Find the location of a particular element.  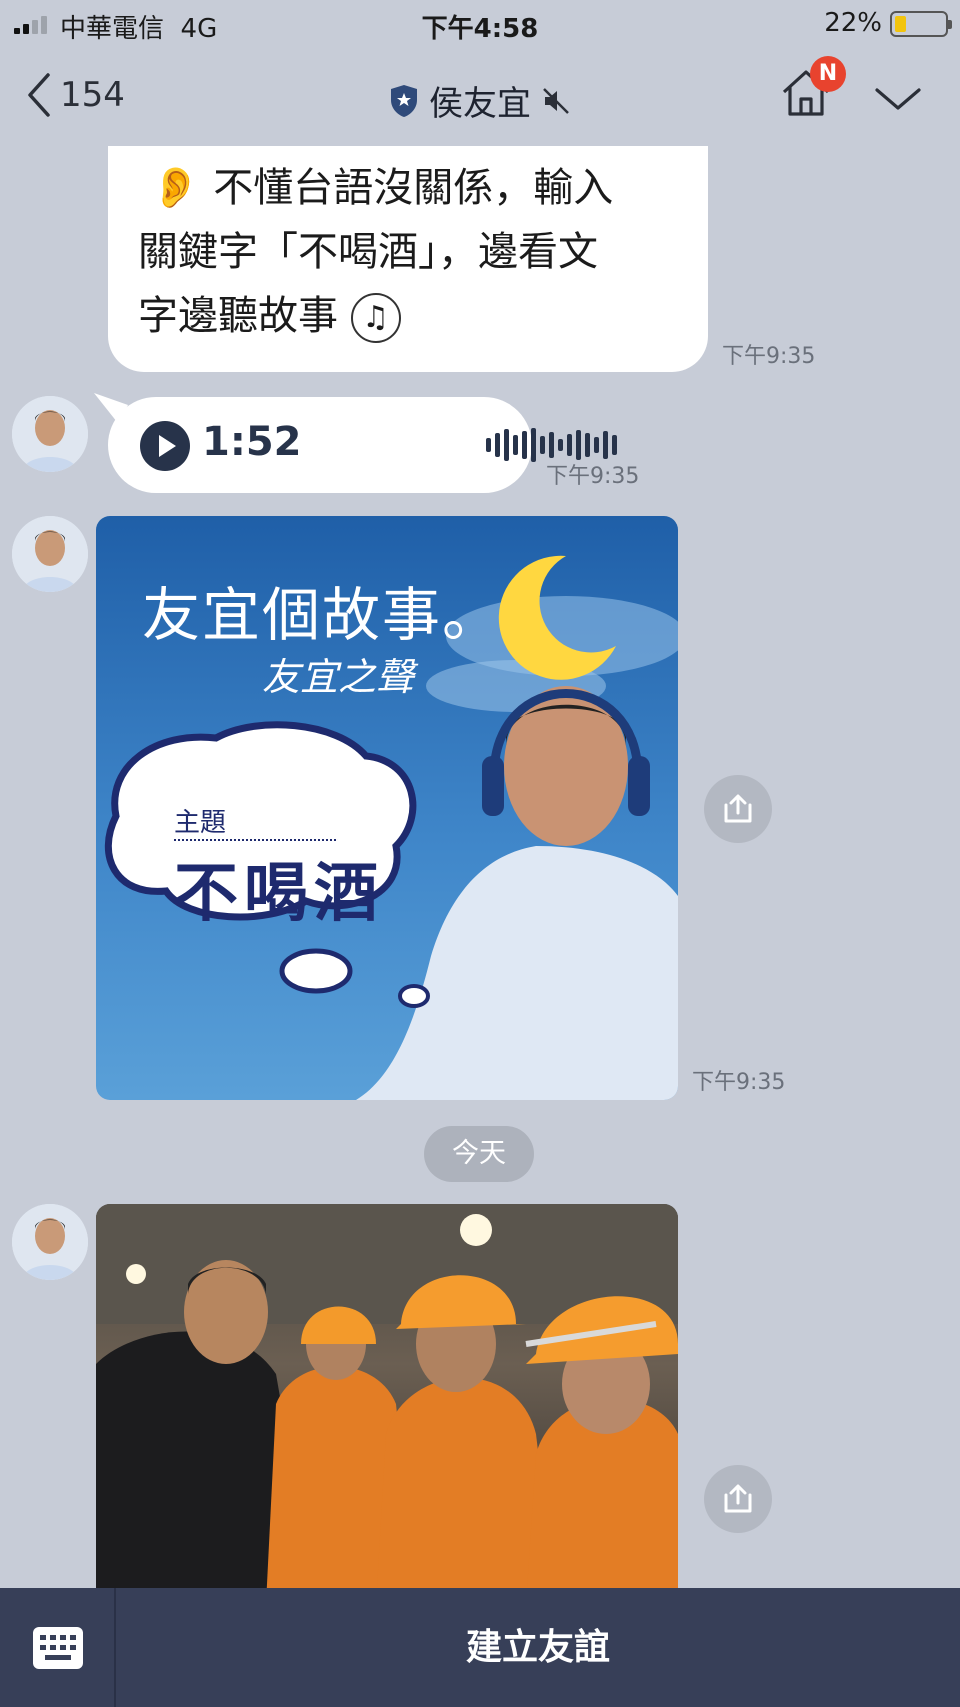

message-line: 關鍵字「不喝酒」，邊看文 is located at coordinates (368, 252).